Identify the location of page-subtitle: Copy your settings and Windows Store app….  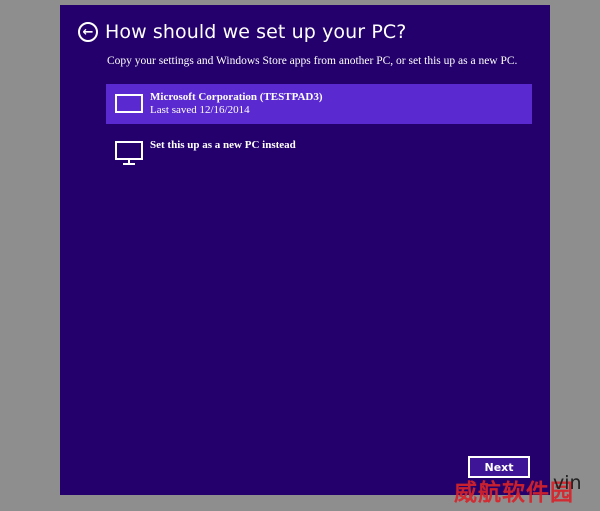
(312, 61).